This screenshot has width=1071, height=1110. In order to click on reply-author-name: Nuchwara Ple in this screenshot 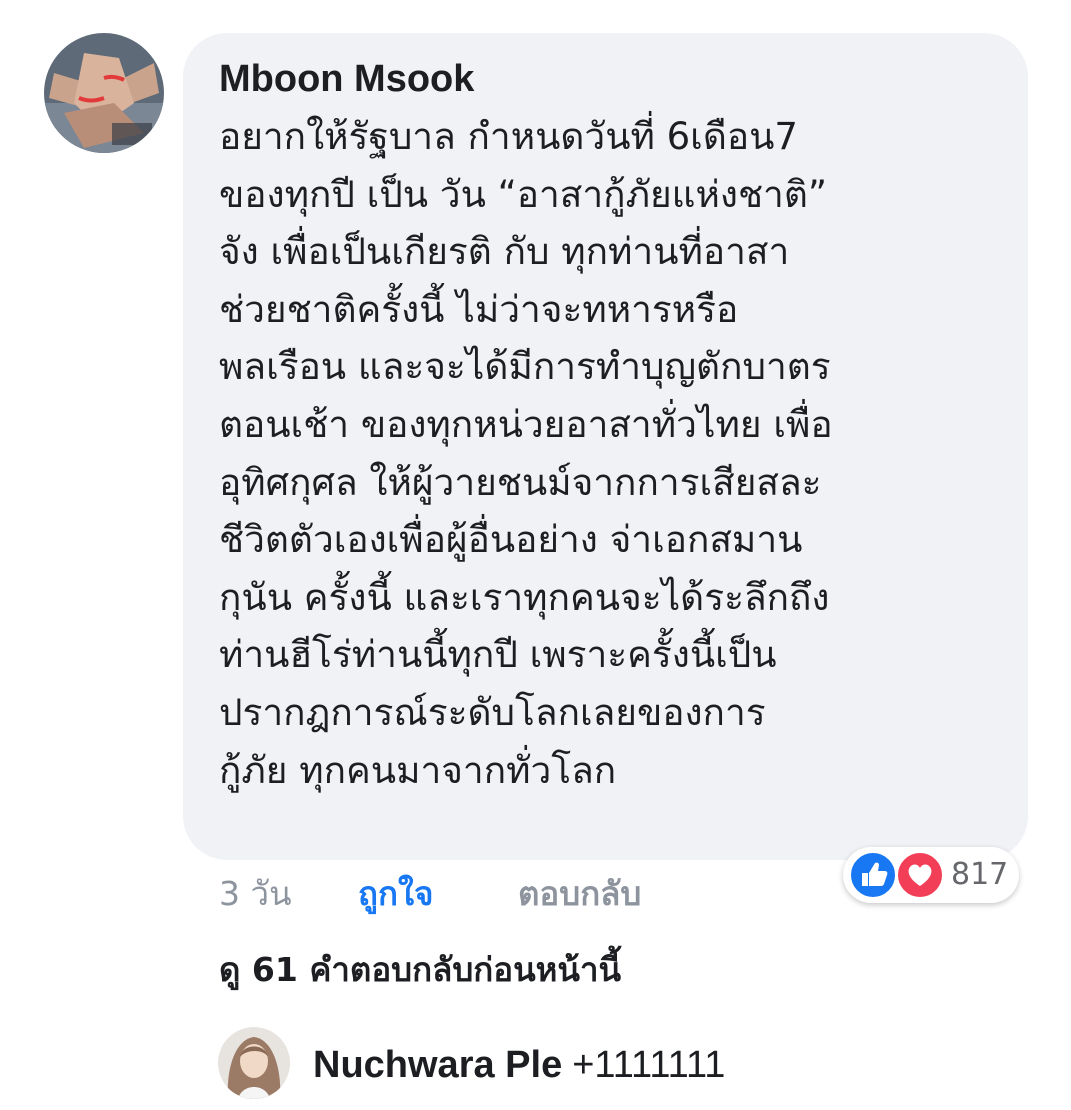, I will do `click(437, 1065)`.